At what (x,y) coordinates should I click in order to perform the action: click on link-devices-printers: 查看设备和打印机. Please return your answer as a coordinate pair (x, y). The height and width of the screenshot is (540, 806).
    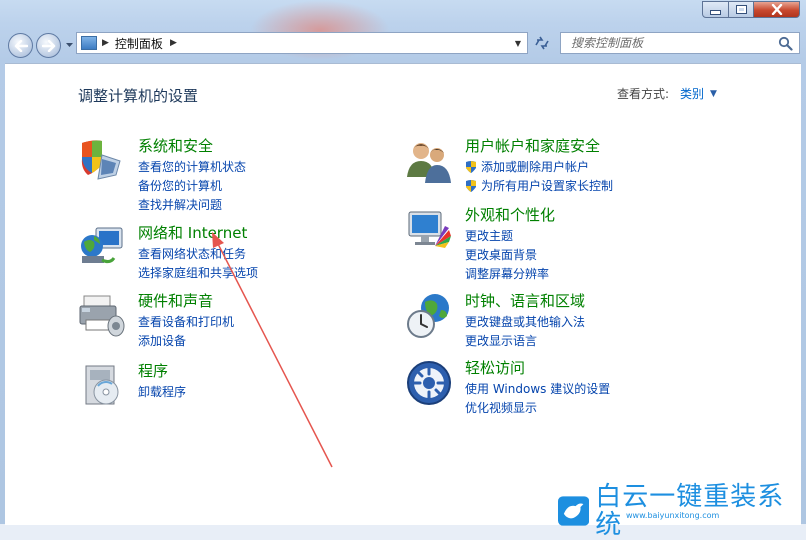
    Looking at the image, I should click on (186, 321).